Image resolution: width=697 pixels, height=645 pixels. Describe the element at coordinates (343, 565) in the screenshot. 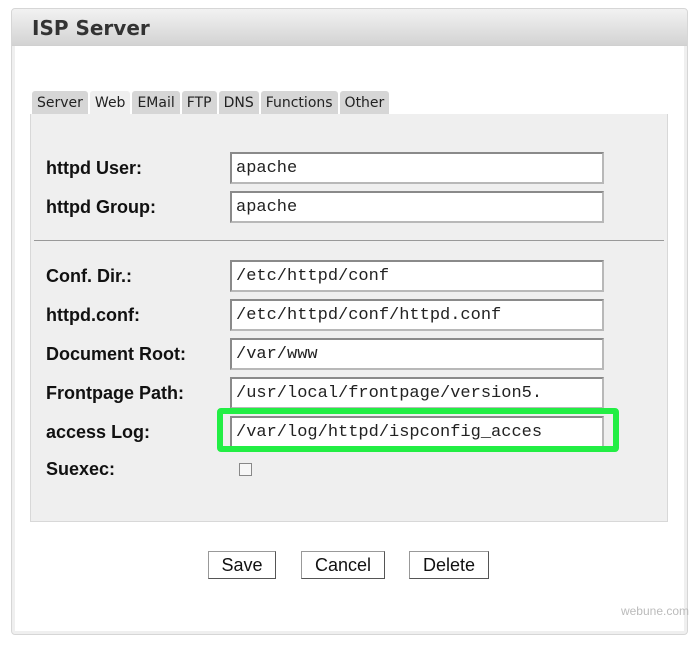

I see `cancel-button: Cancel` at that location.